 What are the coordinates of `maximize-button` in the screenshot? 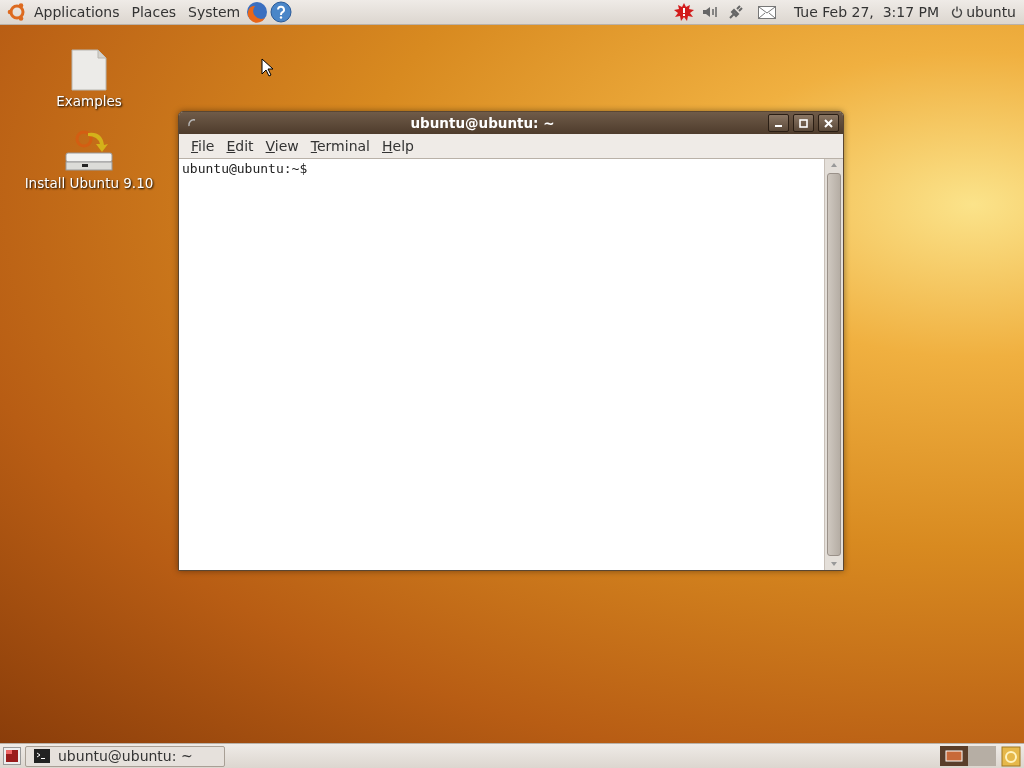 It's located at (803, 123).